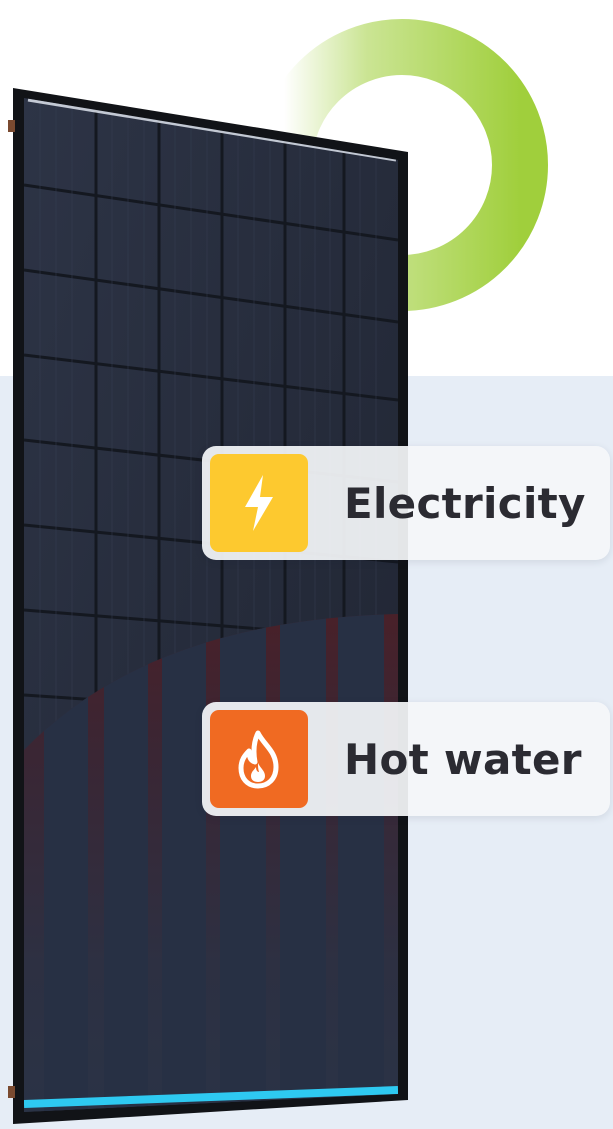  I want to click on hot-water-icon-tile, so click(259, 759).